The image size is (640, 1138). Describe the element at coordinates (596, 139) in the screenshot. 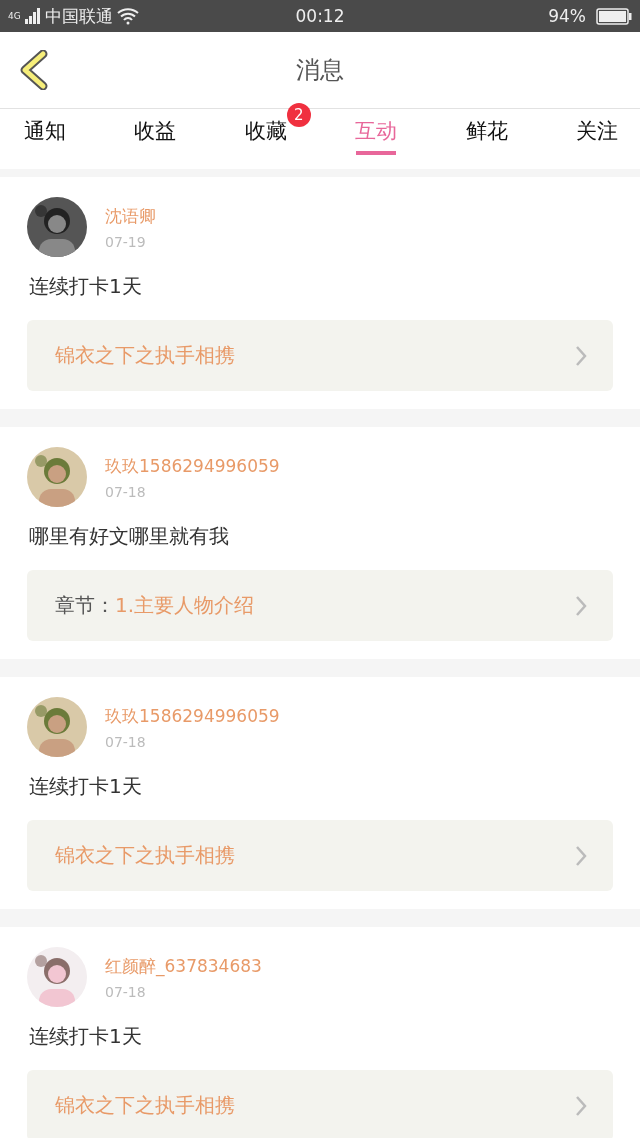

I see `tab: 关注` at that location.